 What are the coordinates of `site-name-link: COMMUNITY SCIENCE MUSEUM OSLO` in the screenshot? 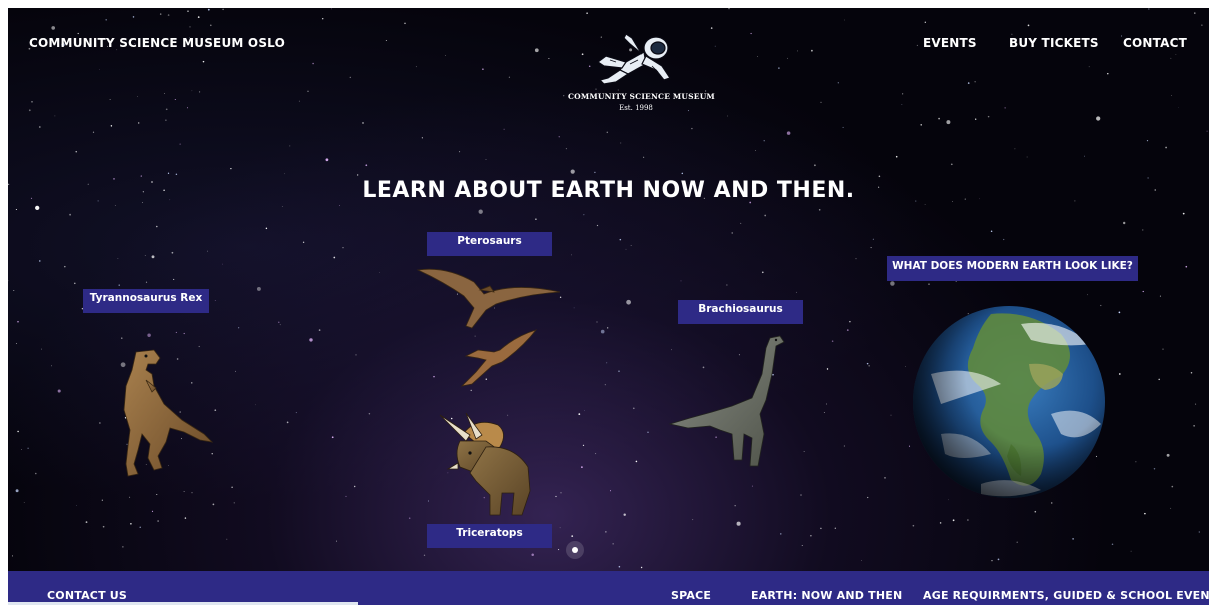 It's located at (157, 43).